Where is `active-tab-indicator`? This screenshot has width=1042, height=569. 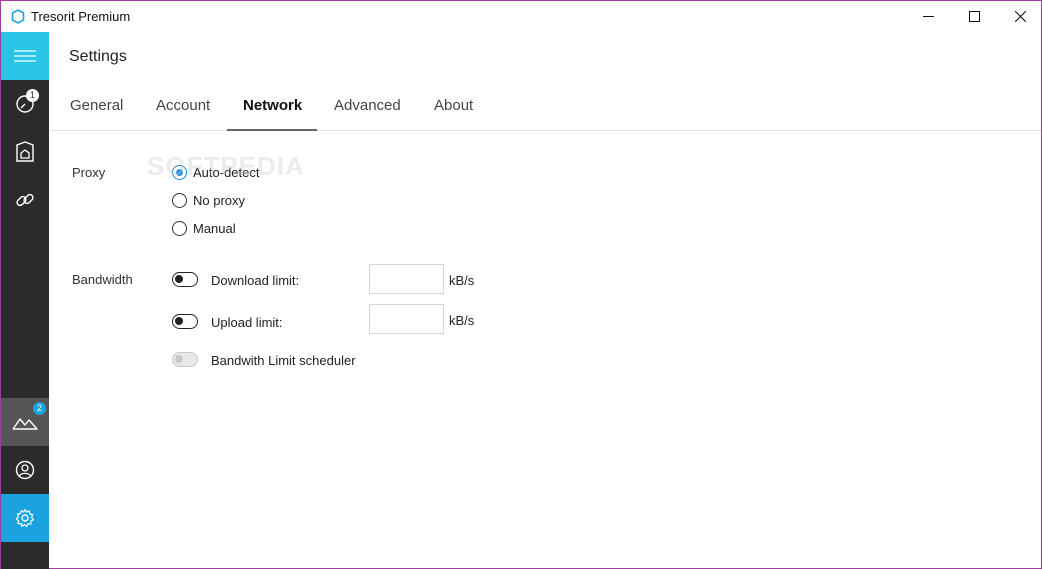 active-tab-indicator is located at coordinates (272, 130).